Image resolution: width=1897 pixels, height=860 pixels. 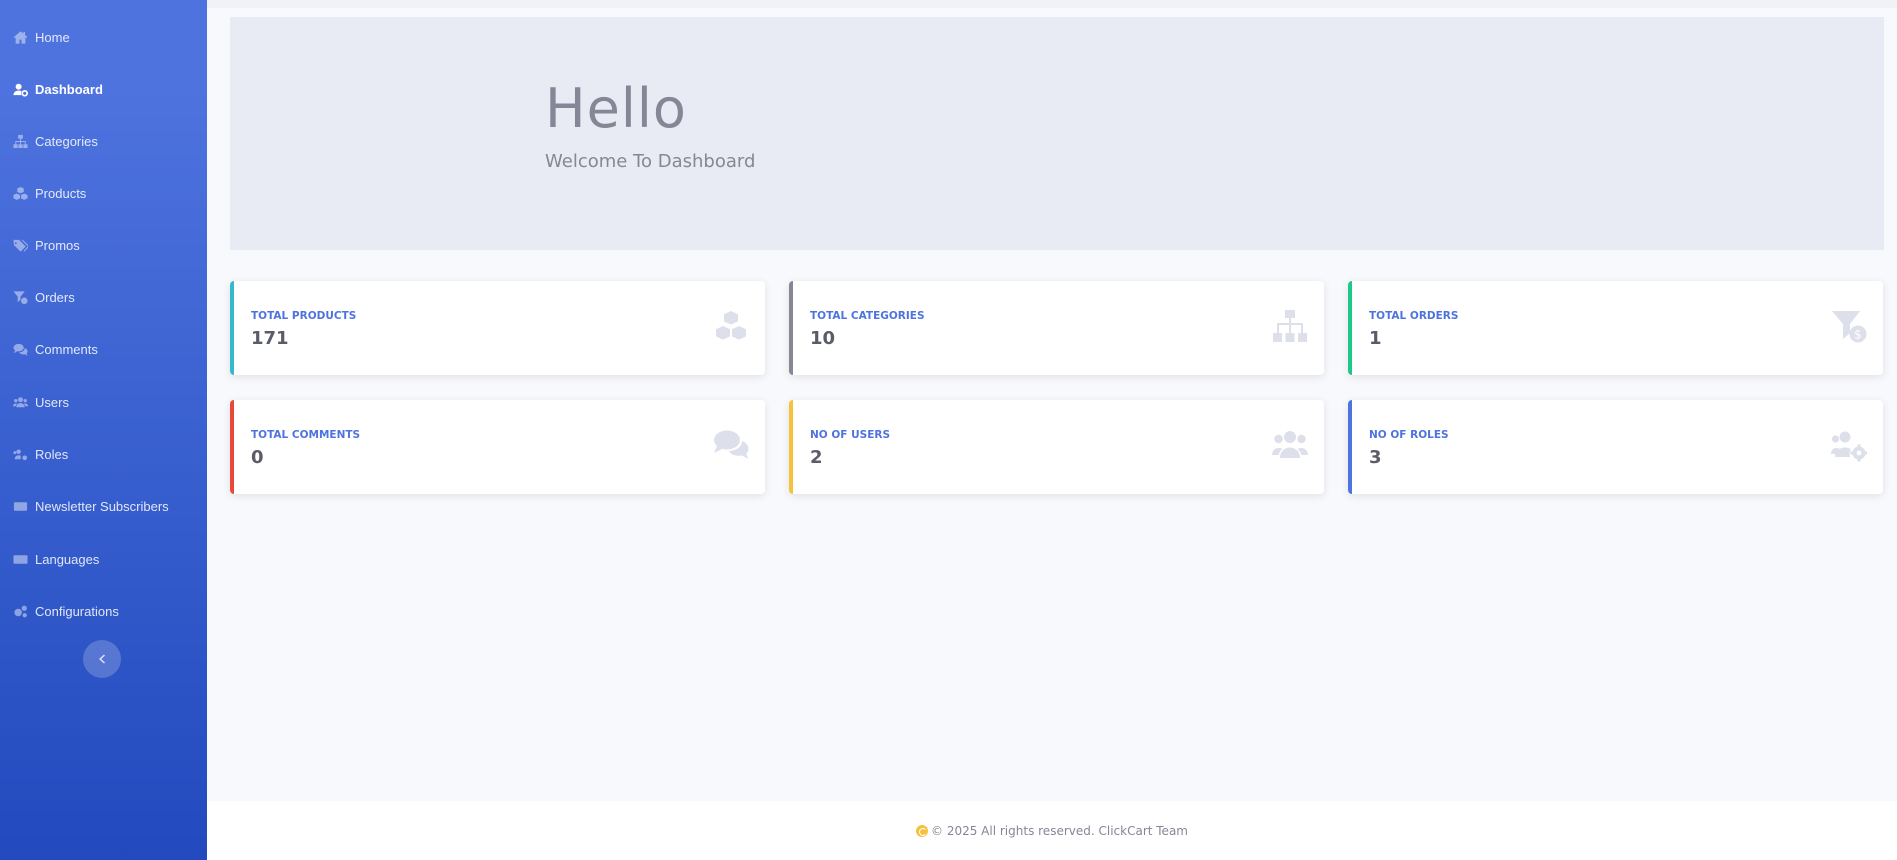 I want to click on stat-card-label: TOTAL PRODUCTS, so click(x=304, y=316).